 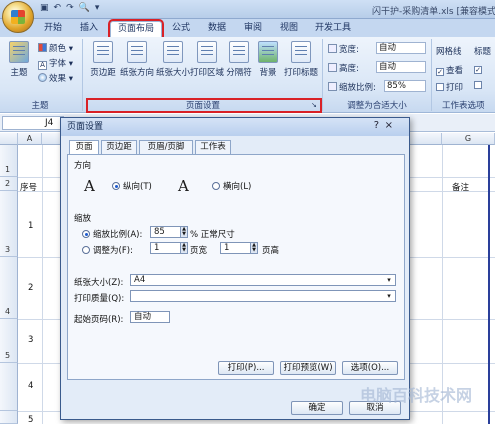 I want to click on portrait-radio: 纵向(T), so click(x=132, y=186).